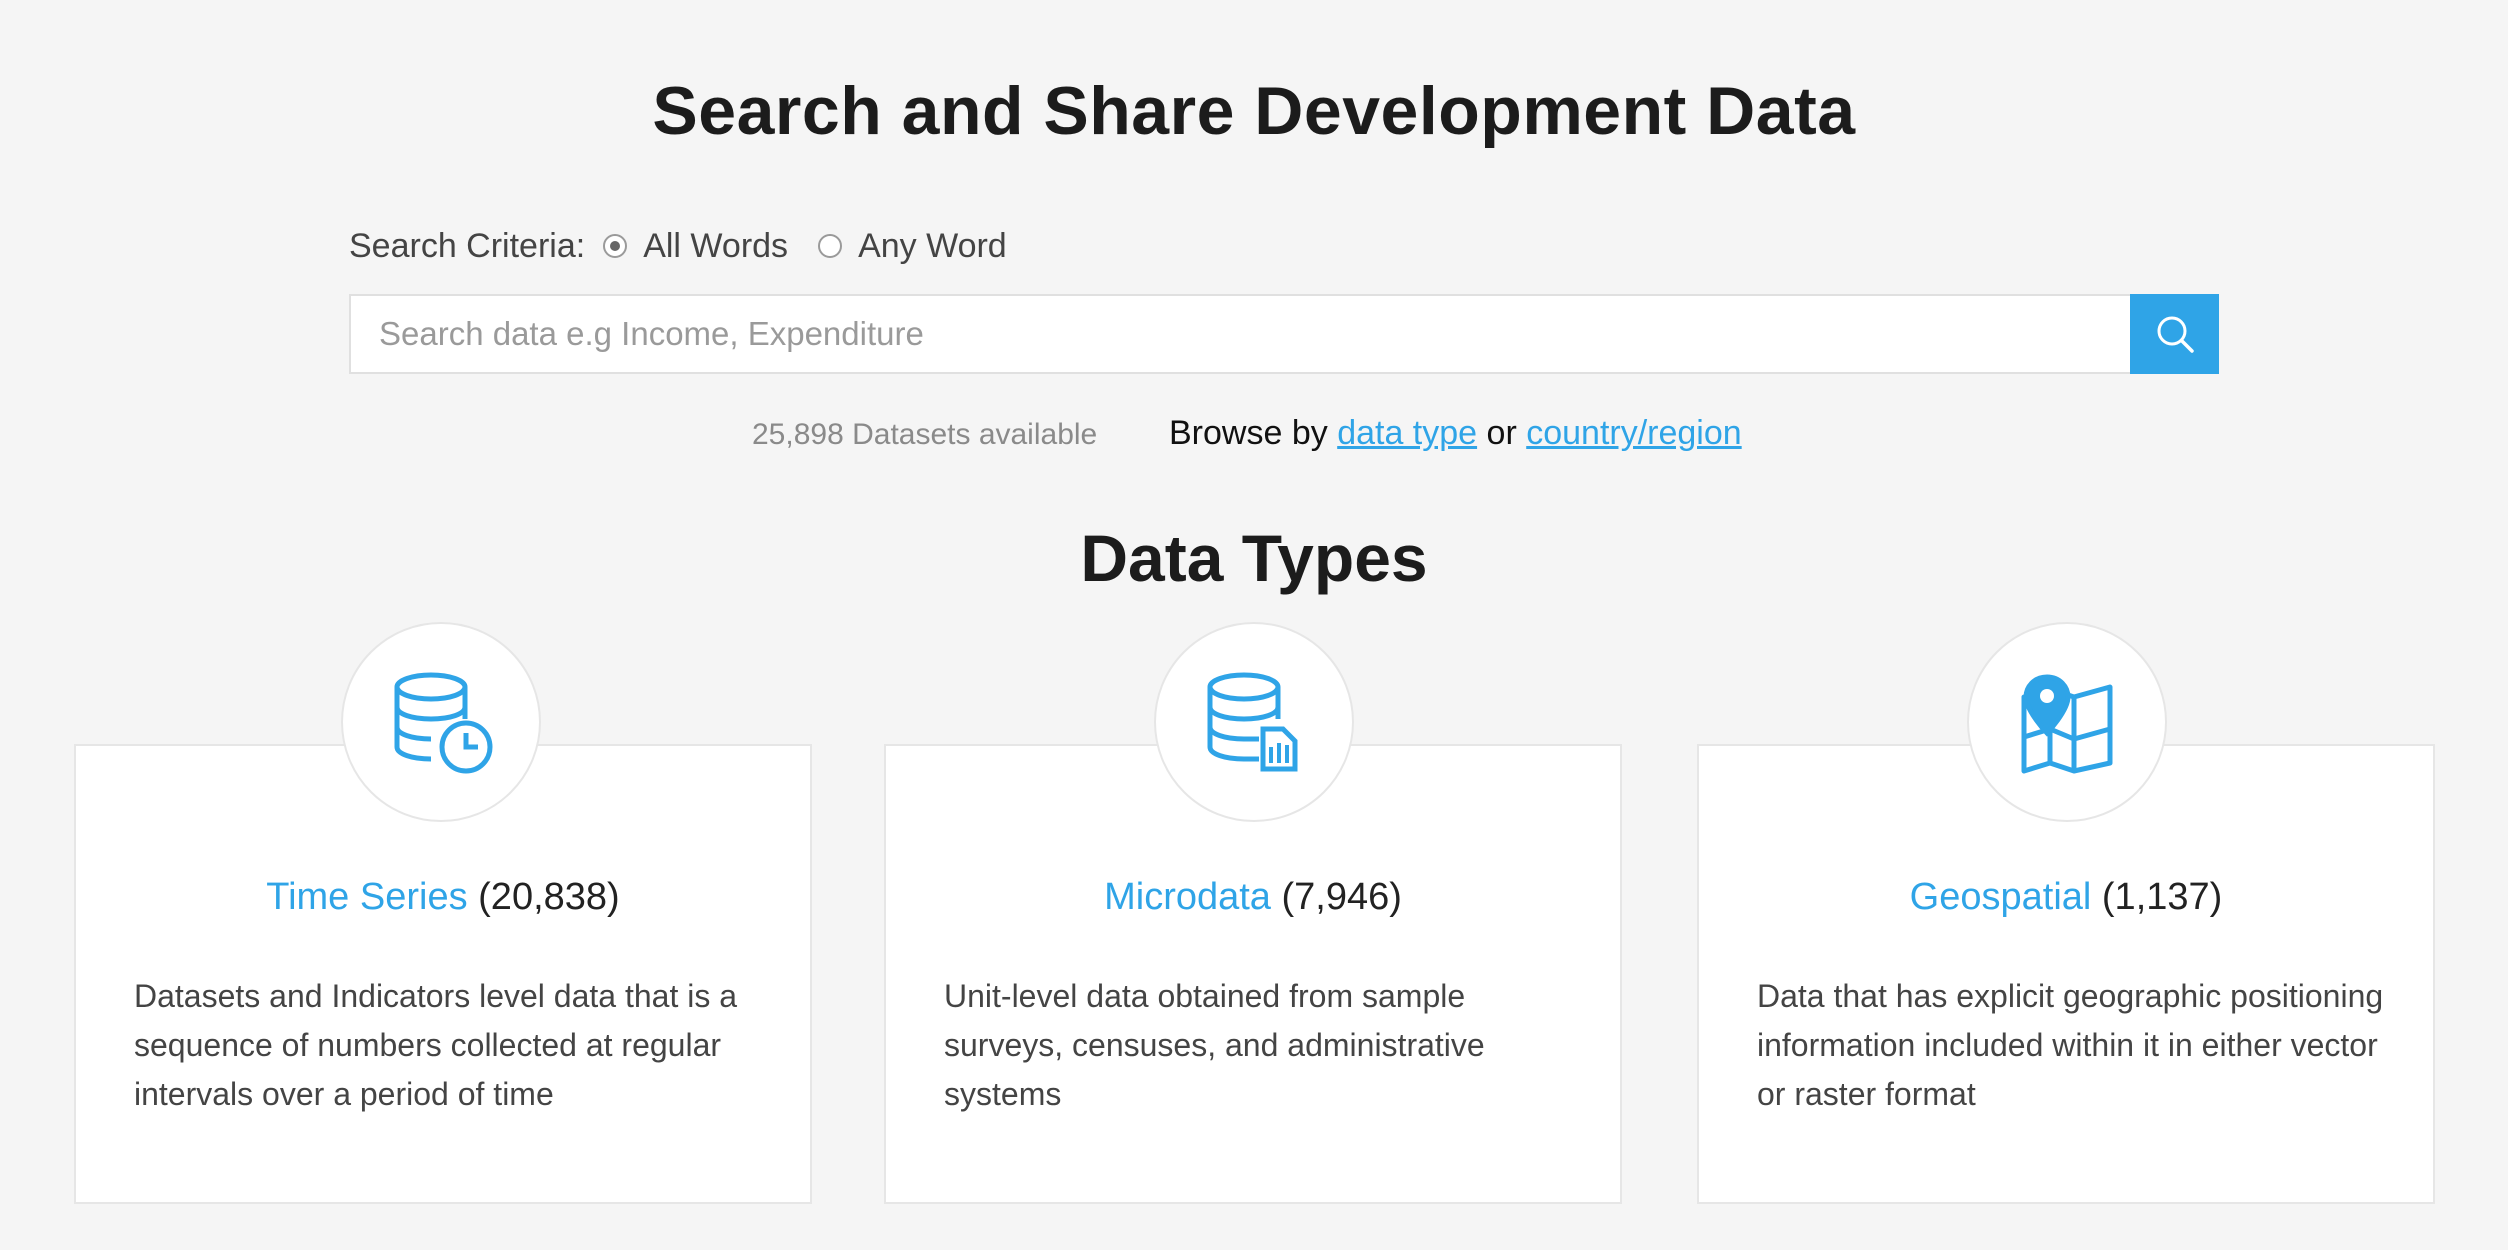  What do you see at coordinates (549, 897) in the screenshot?
I see `time-series-count: (20,838)` at bounding box center [549, 897].